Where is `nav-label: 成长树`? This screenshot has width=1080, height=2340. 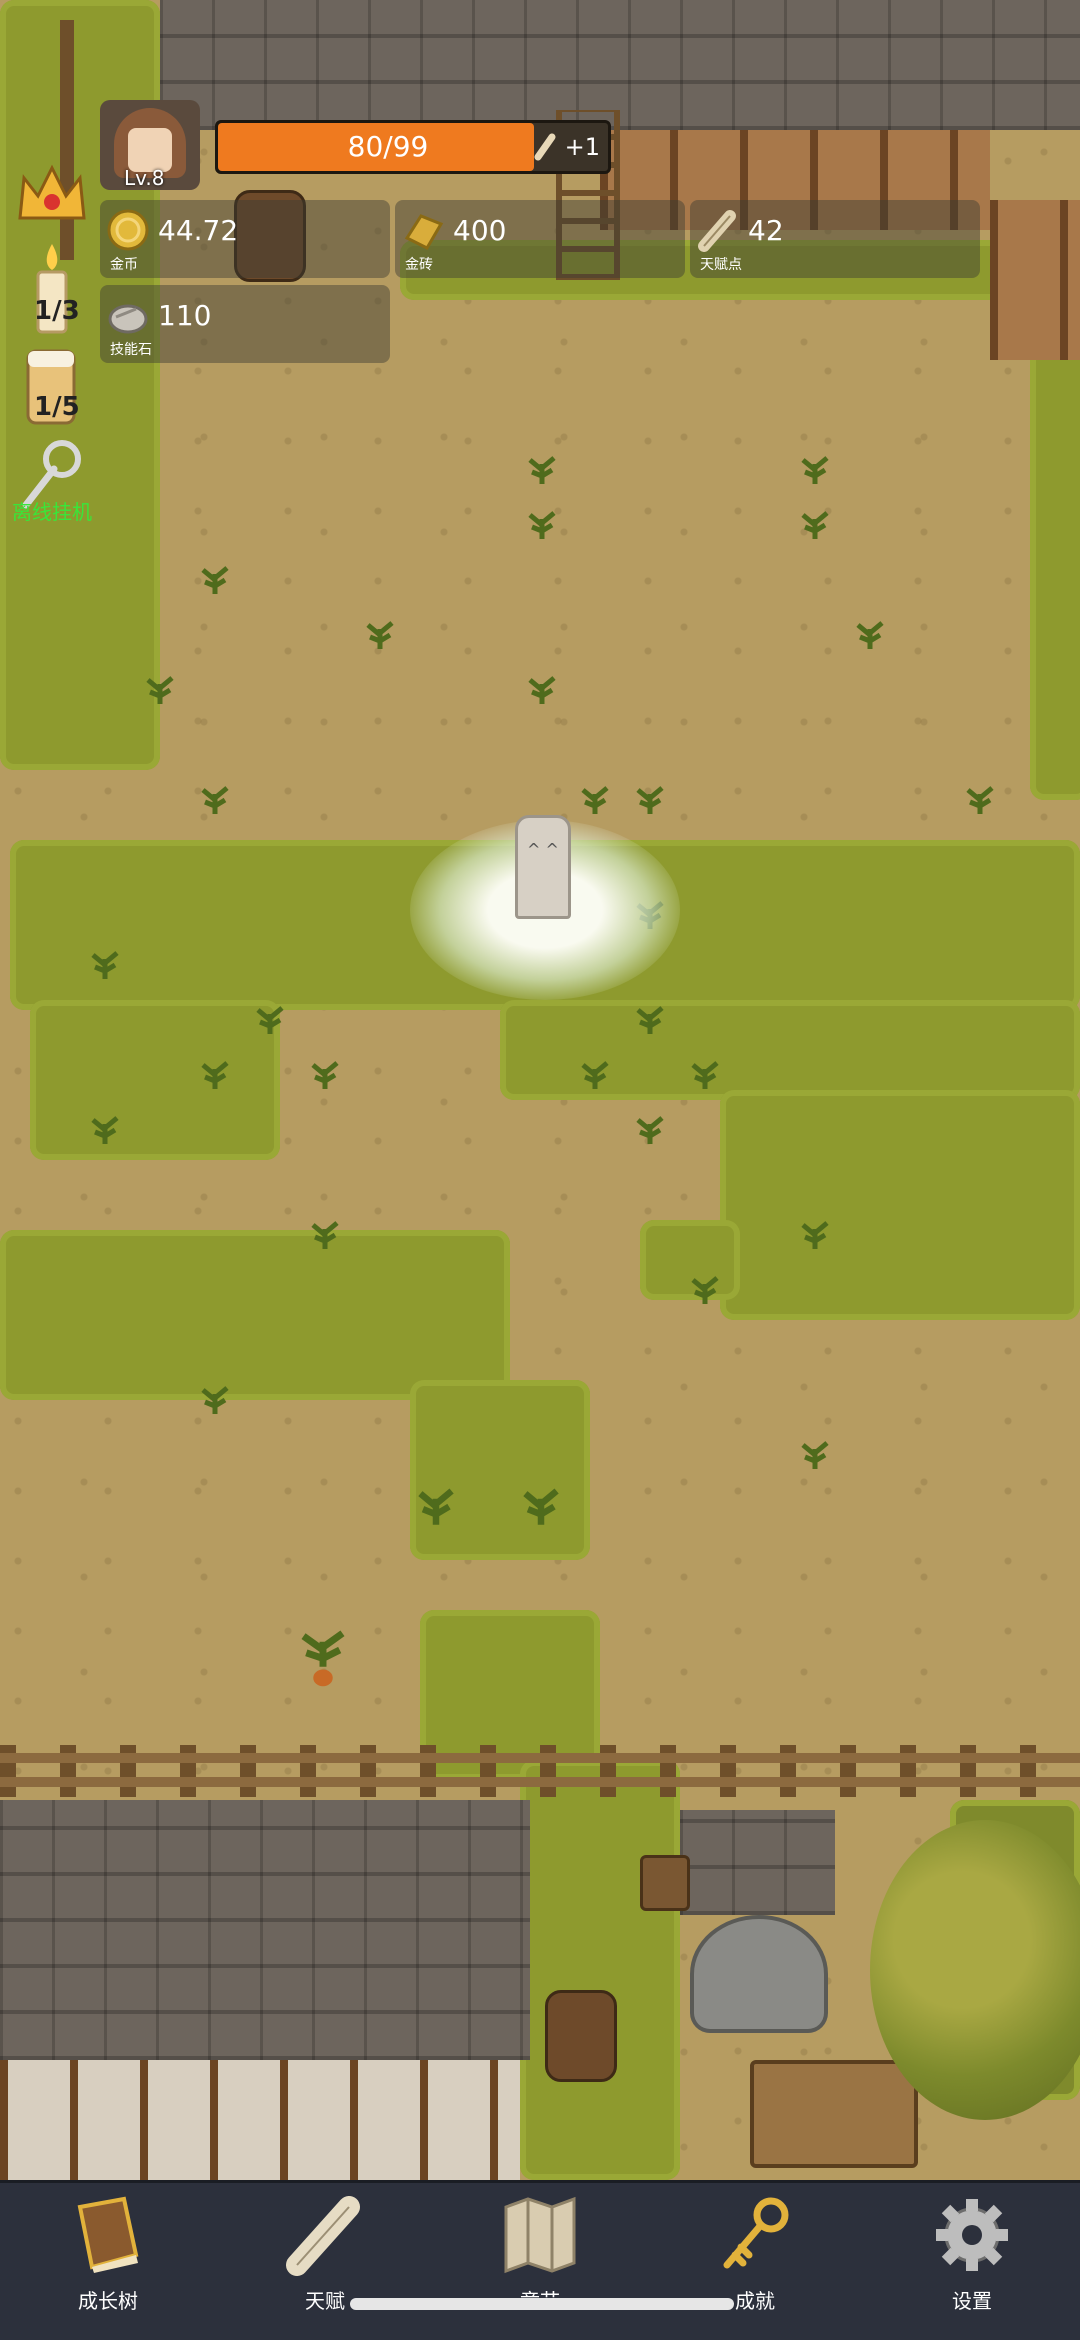
nav-label: 成长树 is located at coordinates (108, 2301).